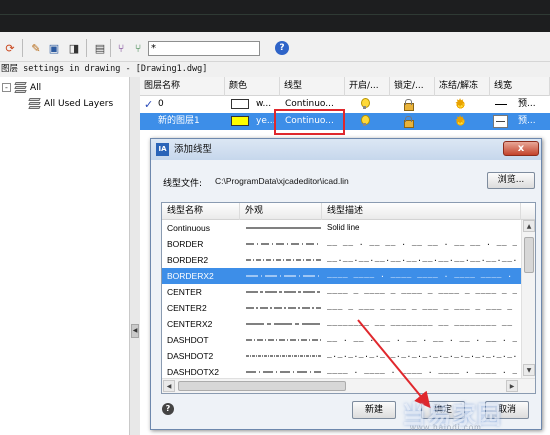  Describe the element at coordinates (446, 427) in the screenshot. I see `watermark-url: www.haiodi.com` at that location.